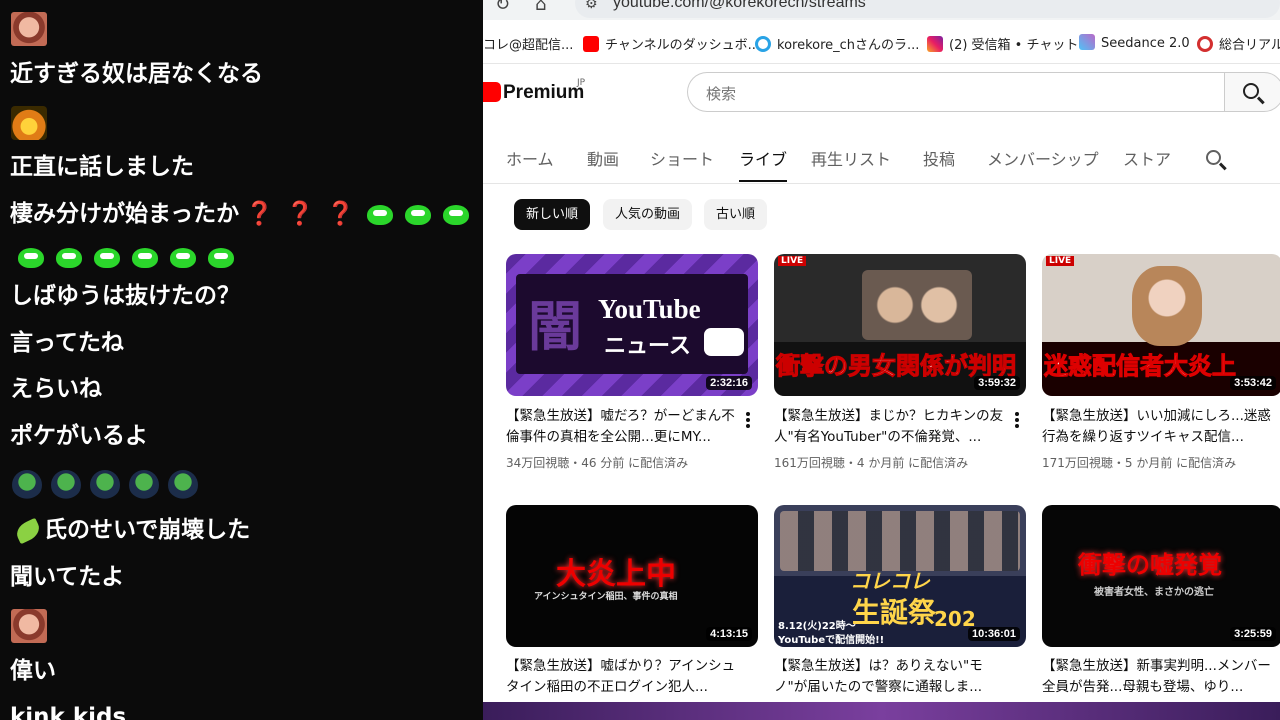 This screenshot has width=1280, height=720. What do you see at coordinates (102, 167) in the screenshot?
I see `chat-message: 正直に話しました` at bounding box center [102, 167].